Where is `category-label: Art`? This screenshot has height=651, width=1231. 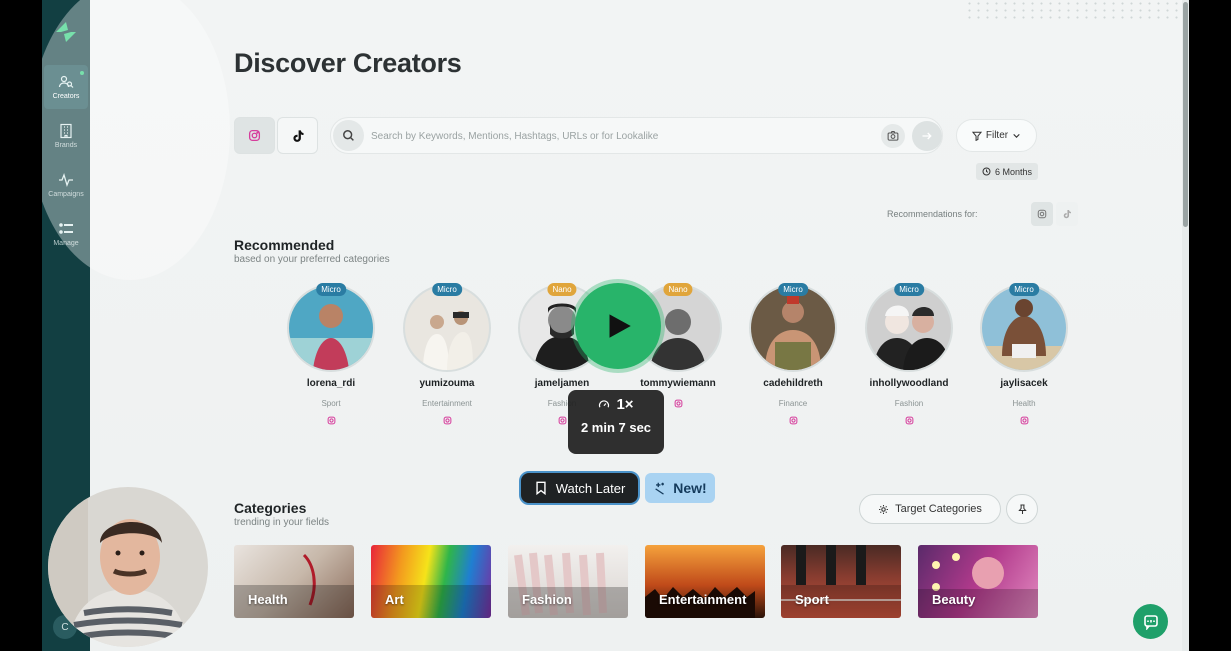
category-label: Art is located at coordinates (394, 599).